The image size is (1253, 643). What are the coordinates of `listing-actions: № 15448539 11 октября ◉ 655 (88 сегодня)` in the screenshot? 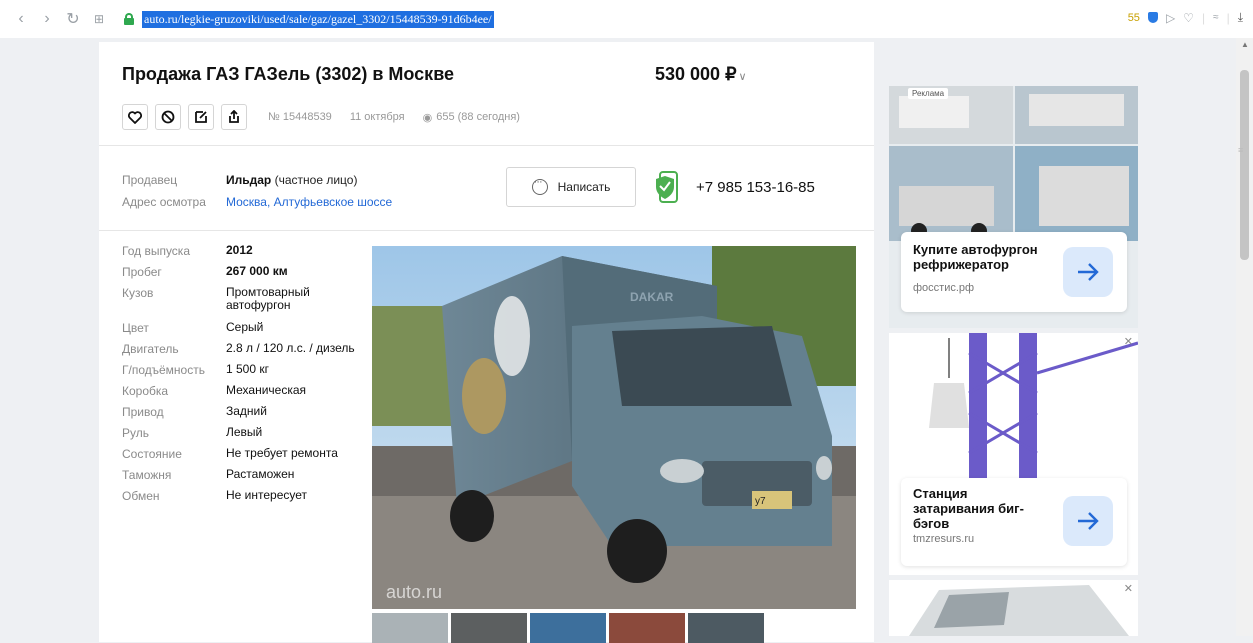 It's located at (333, 117).